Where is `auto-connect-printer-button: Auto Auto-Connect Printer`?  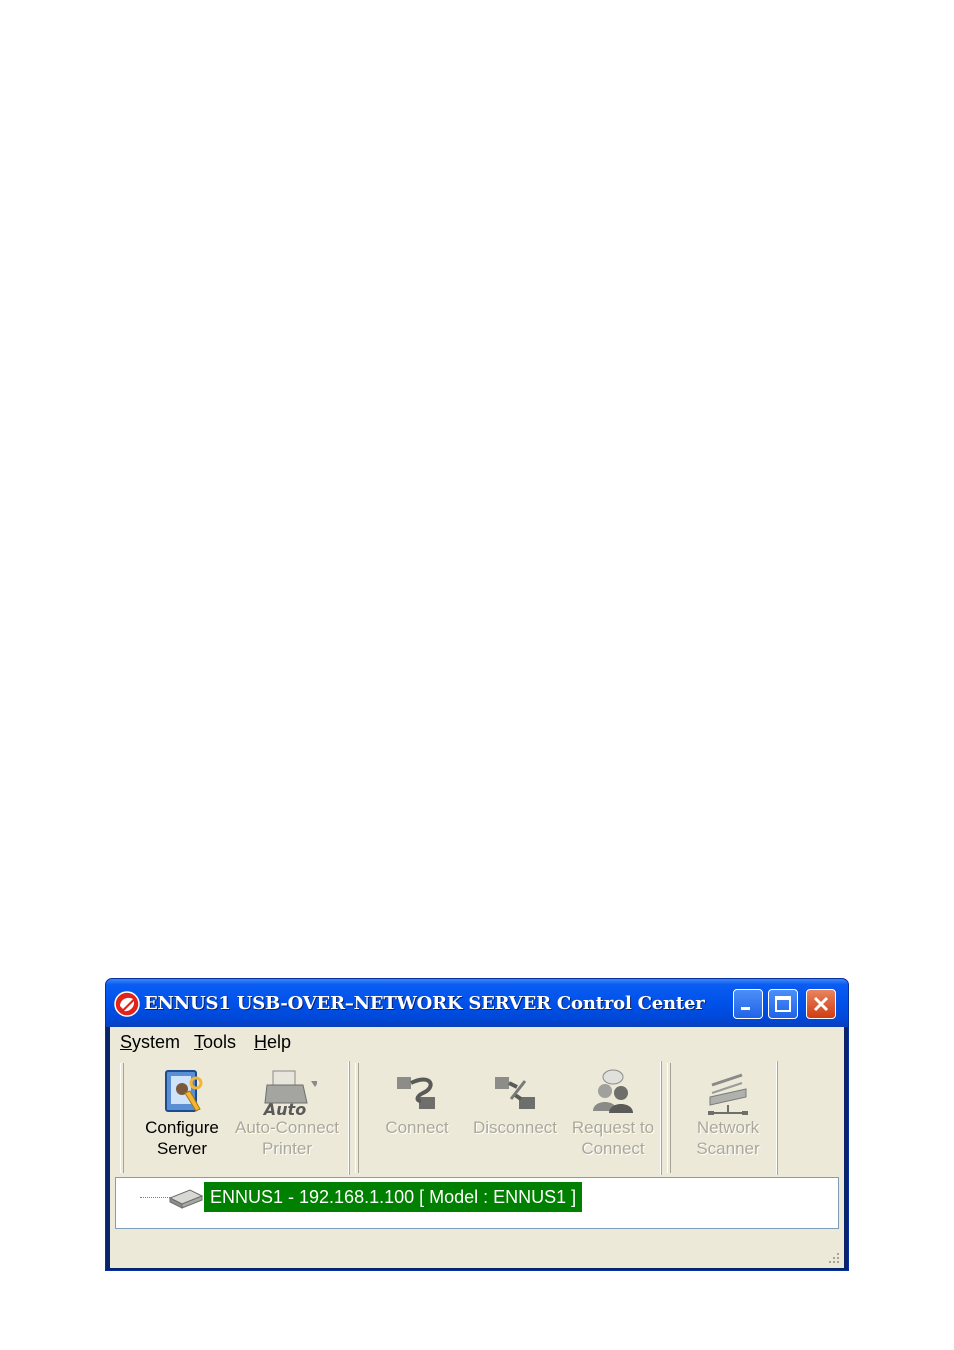 auto-connect-printer-button: Auto Auto-Connect Printer is located at coordinates (287, 1119).